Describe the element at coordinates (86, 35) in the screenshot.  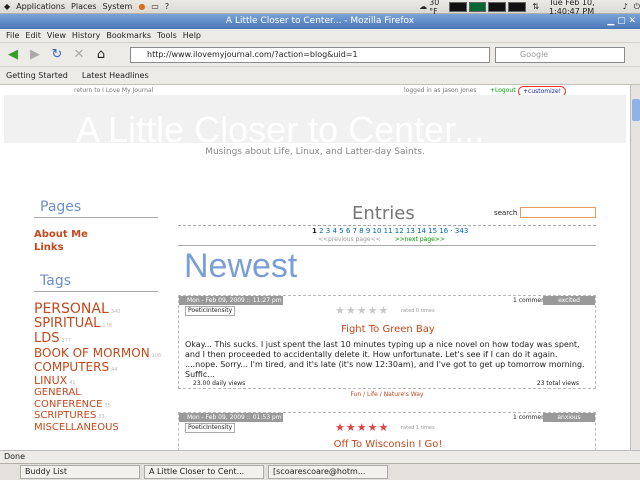
I see `menu-history: History` at that location.